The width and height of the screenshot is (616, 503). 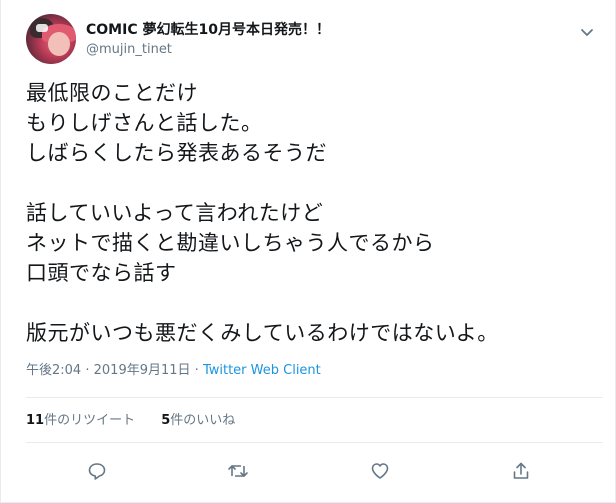 What do you see at coordinates (35, 420) in the screenshot?
I see `retweet-count: 11` at bounding box center [35, 420].